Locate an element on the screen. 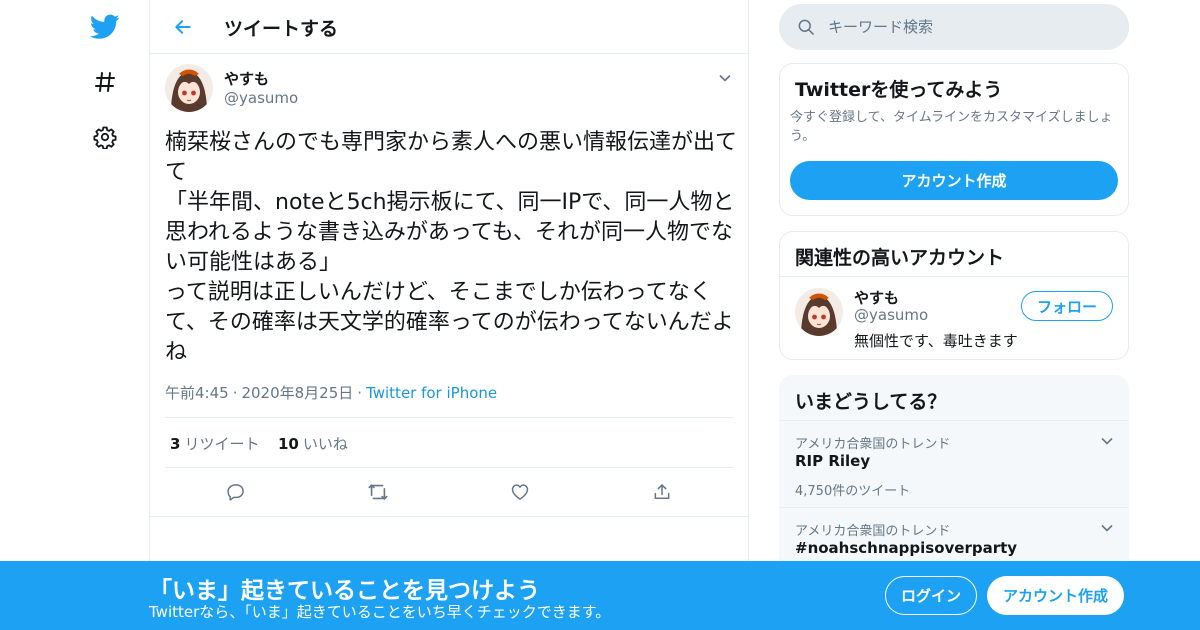  signup-card-title: Twitterを使ってみよう is located at coordinates (899, 90).